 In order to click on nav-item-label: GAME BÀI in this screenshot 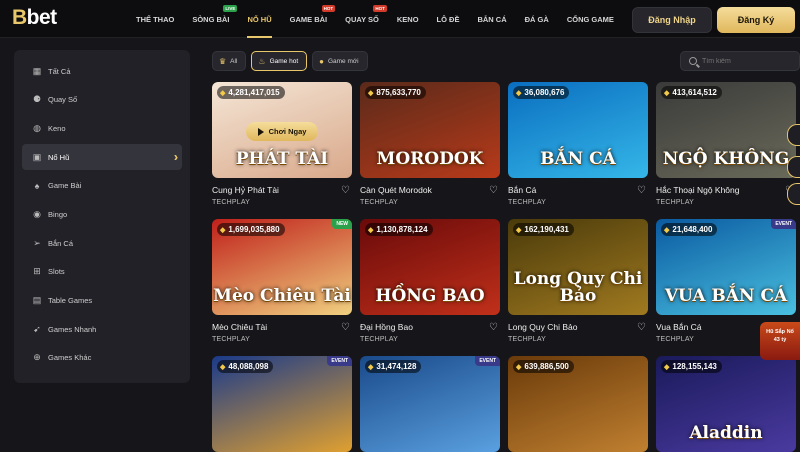, I will do `click(308, 19)`.